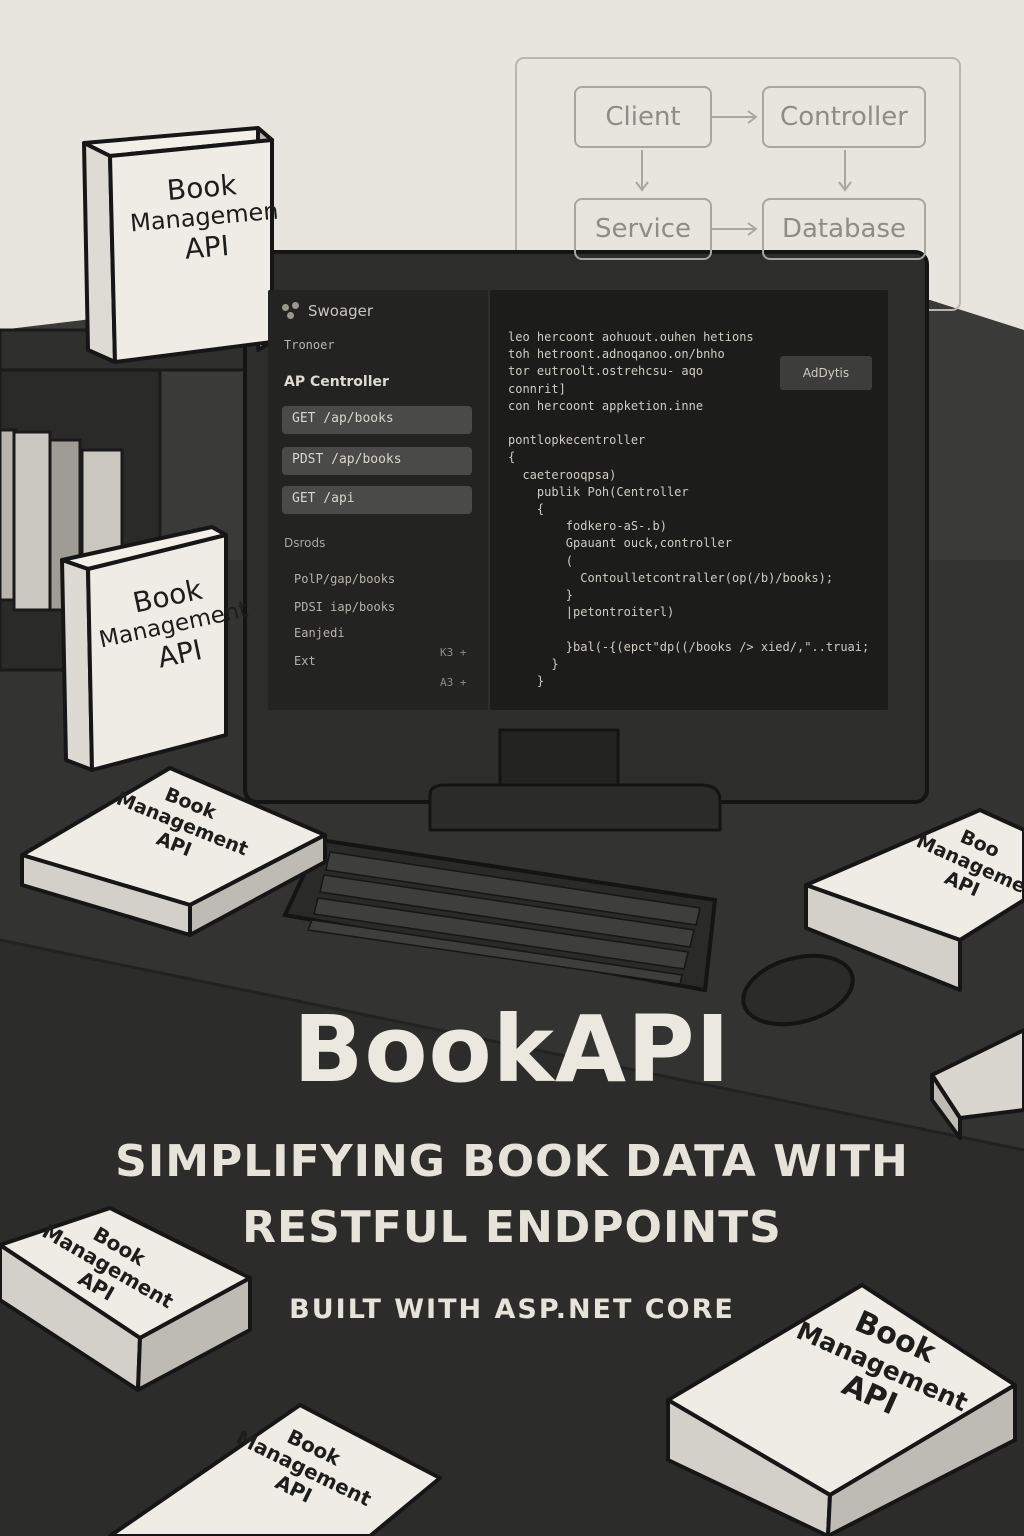 The width and height of the screenshot is (1024, 1536). Describe the element at coordinates (537, 388) in the screenshot. I see `code-line: connrit]` at that location.